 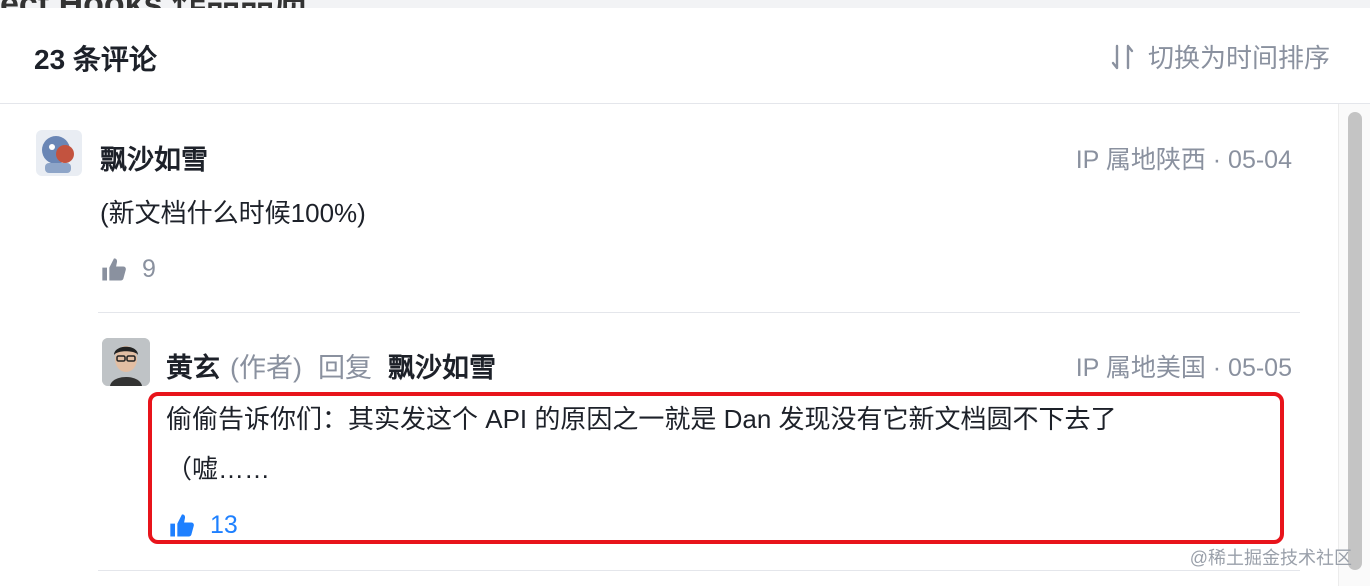 I want to click on comment-like-button: 9, so click(x=128, y=269).